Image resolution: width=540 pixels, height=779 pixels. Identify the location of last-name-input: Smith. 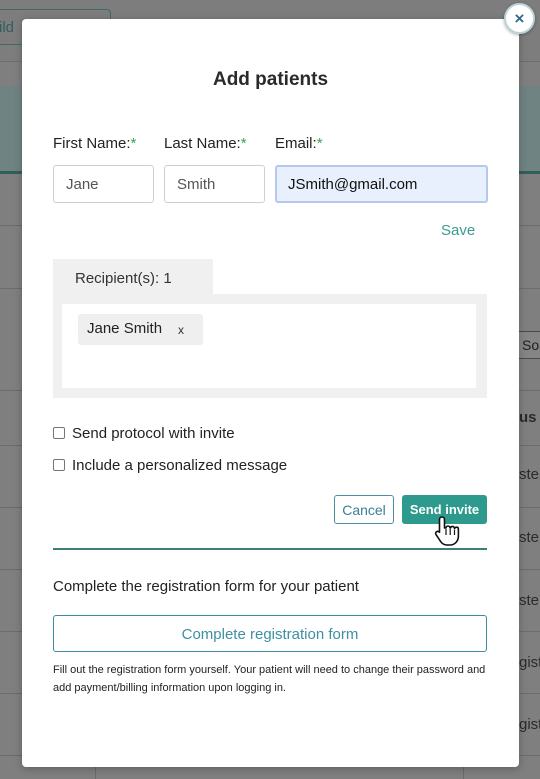
(214, 184).